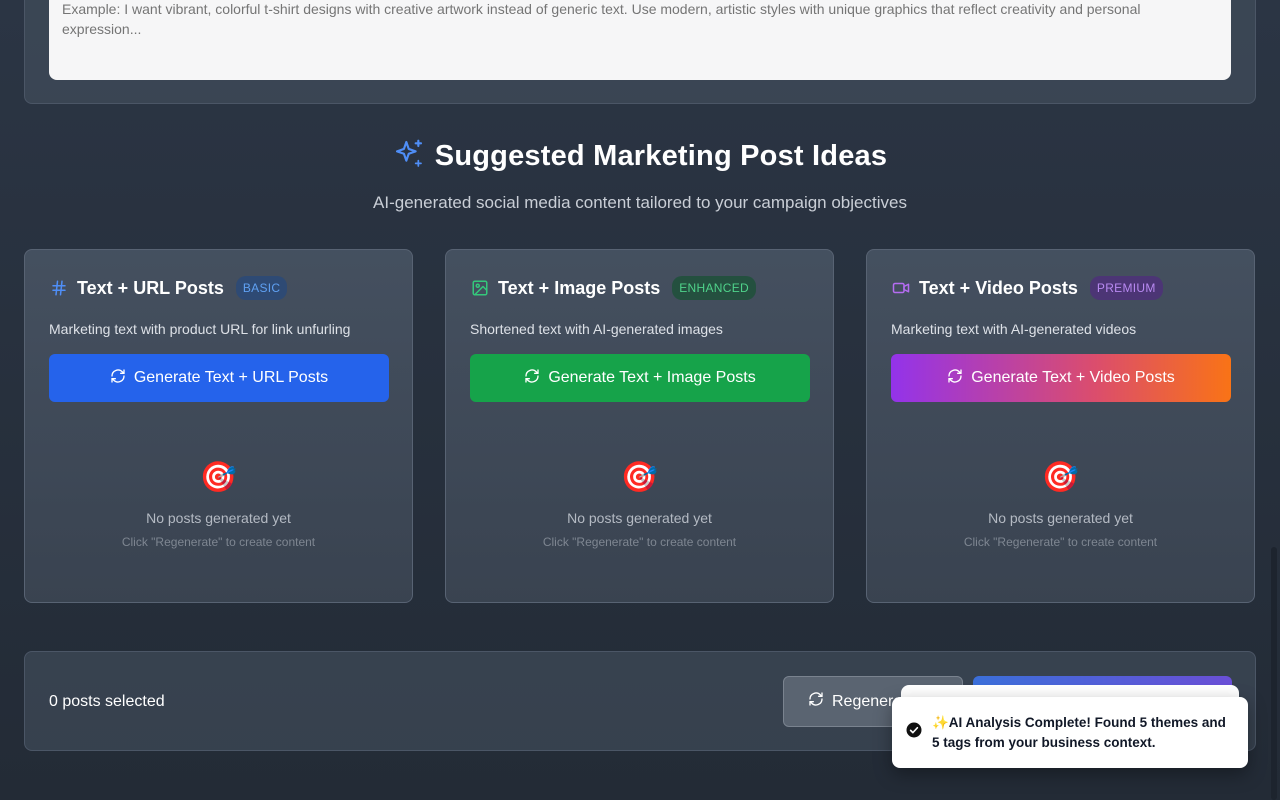 The width and height of the screenshot is (1280, 800). I want to click on generate-text-url-button: Generate Text + URL Posts, so click(219, 378).